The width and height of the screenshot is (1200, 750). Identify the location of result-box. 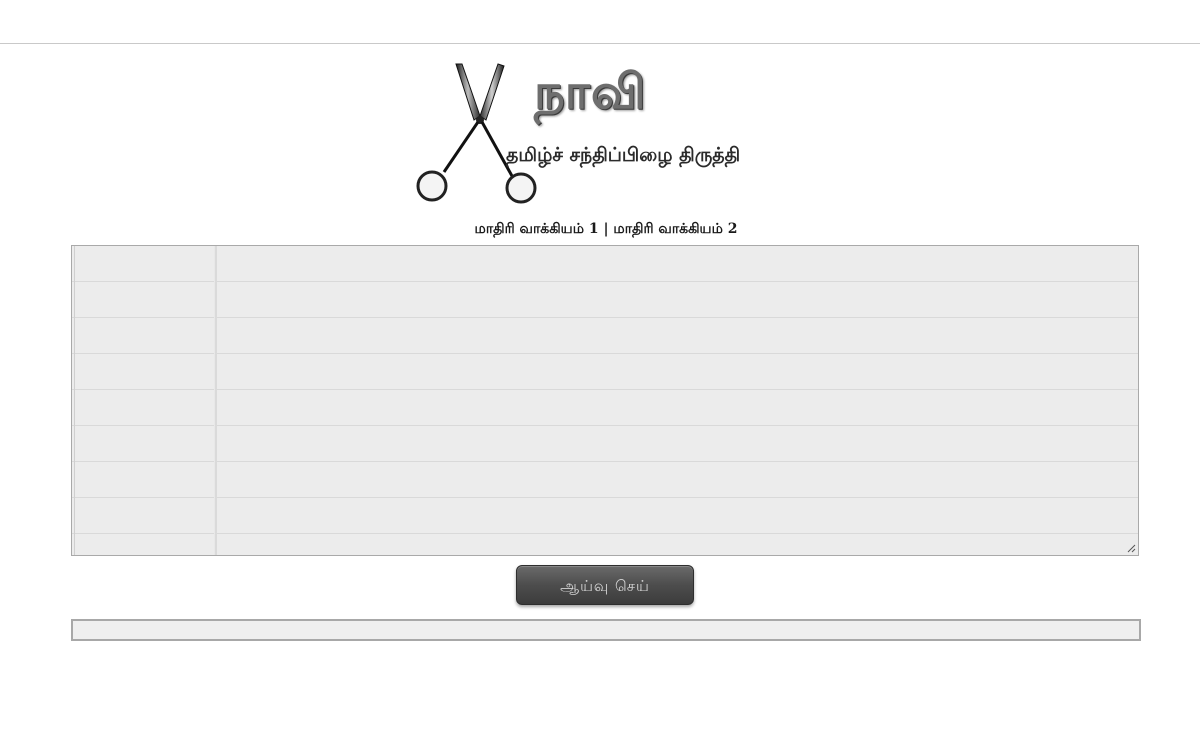
(606, 630).